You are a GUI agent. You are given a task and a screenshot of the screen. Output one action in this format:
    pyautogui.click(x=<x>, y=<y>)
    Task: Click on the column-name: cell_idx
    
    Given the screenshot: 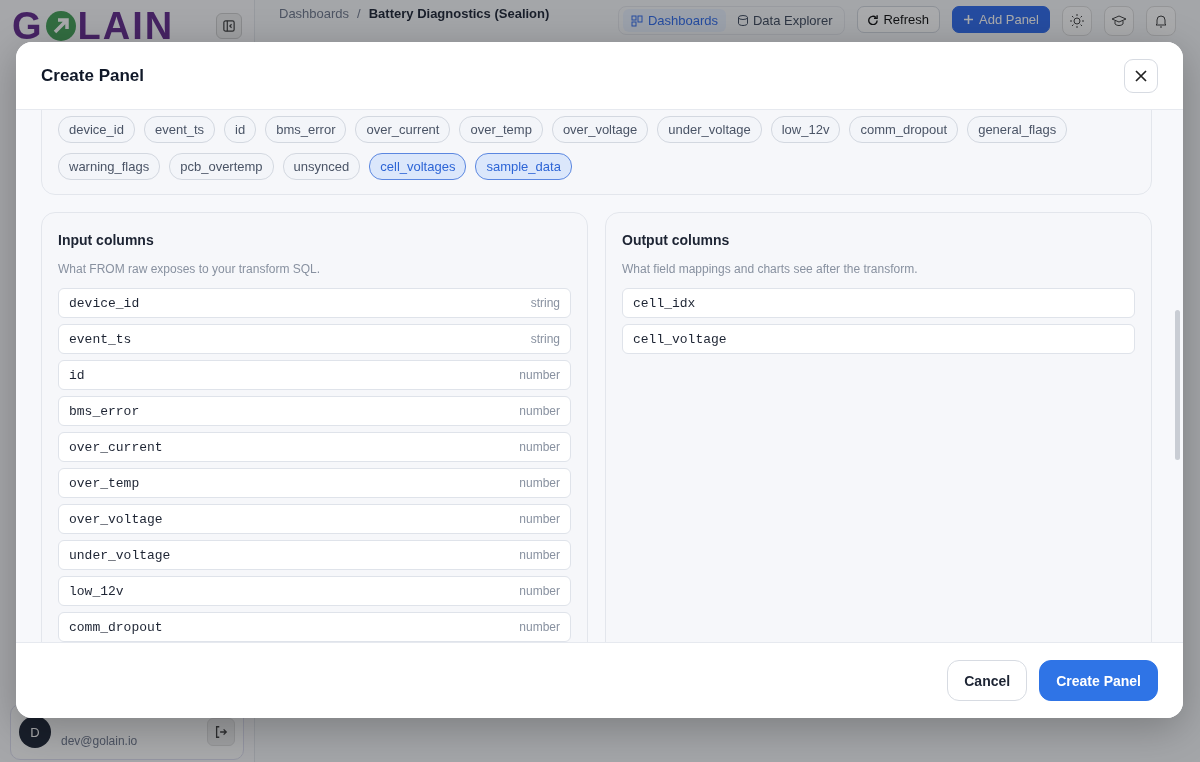 What is the action you would take?
    pyautogui.click(x=664, y=303)
    